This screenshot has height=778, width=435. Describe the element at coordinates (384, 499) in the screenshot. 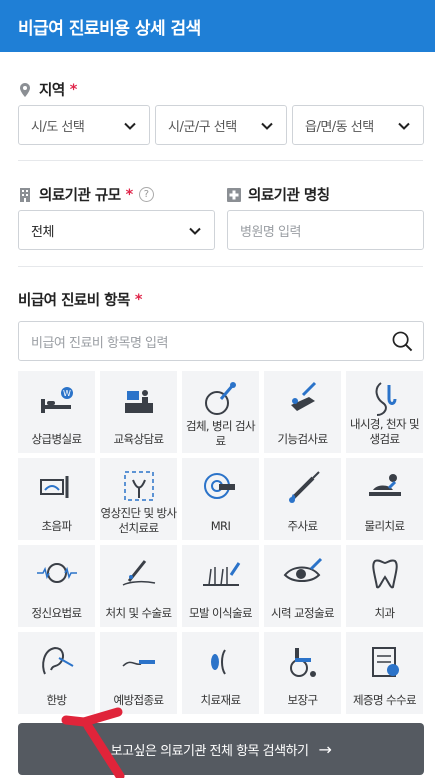

I see `category-physical-therapy: 물리치료` at that location.